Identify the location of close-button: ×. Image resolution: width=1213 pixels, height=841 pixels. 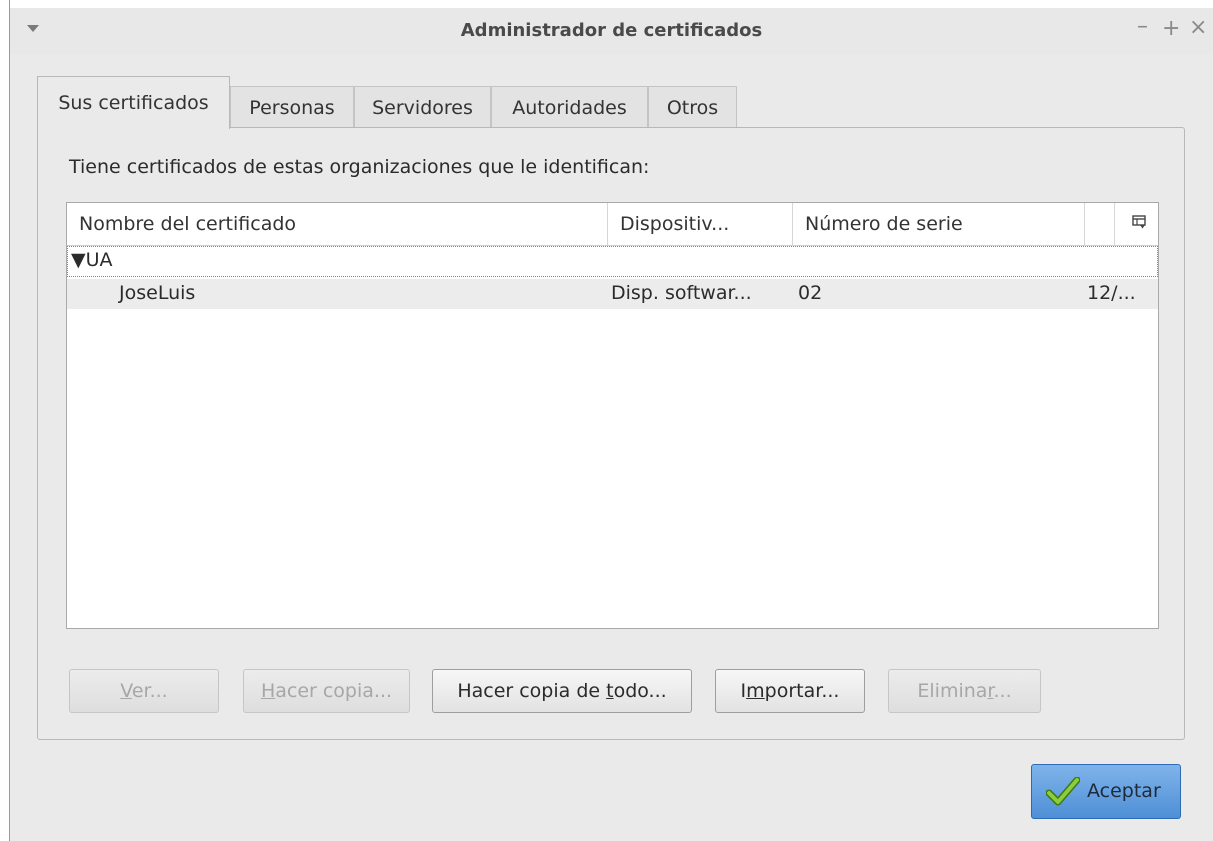
(1198, 27).